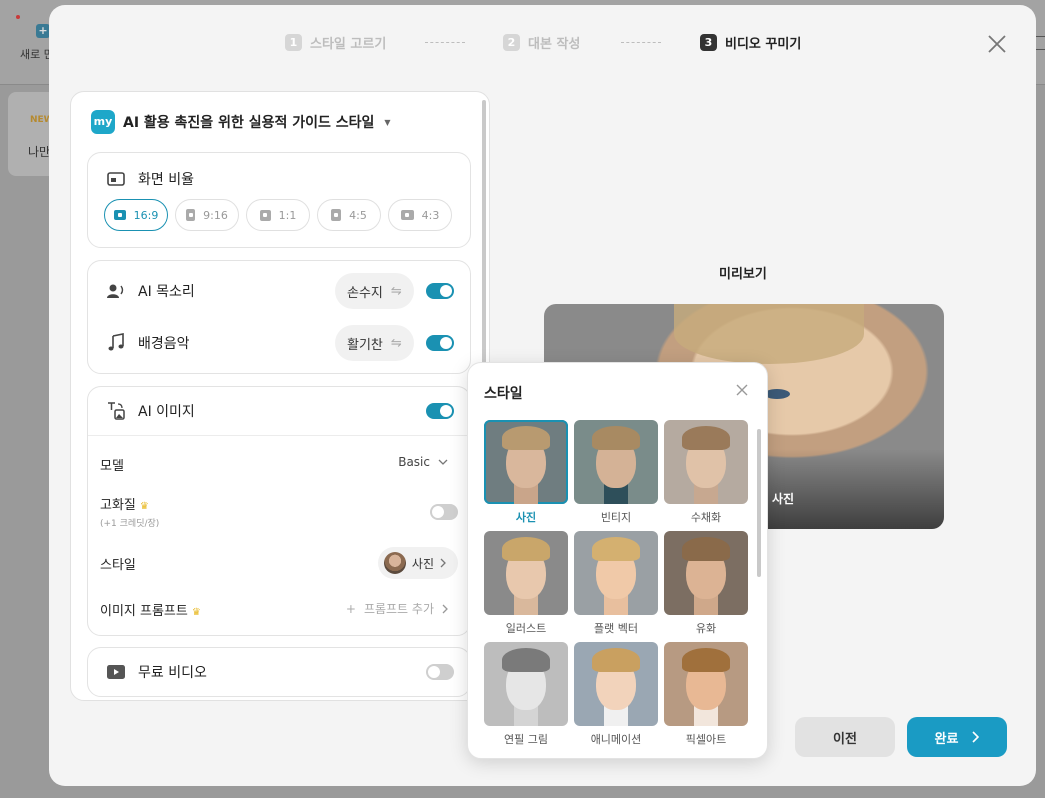  I want to click on ratio-option-1-1: 1:1, so click(278, 215).